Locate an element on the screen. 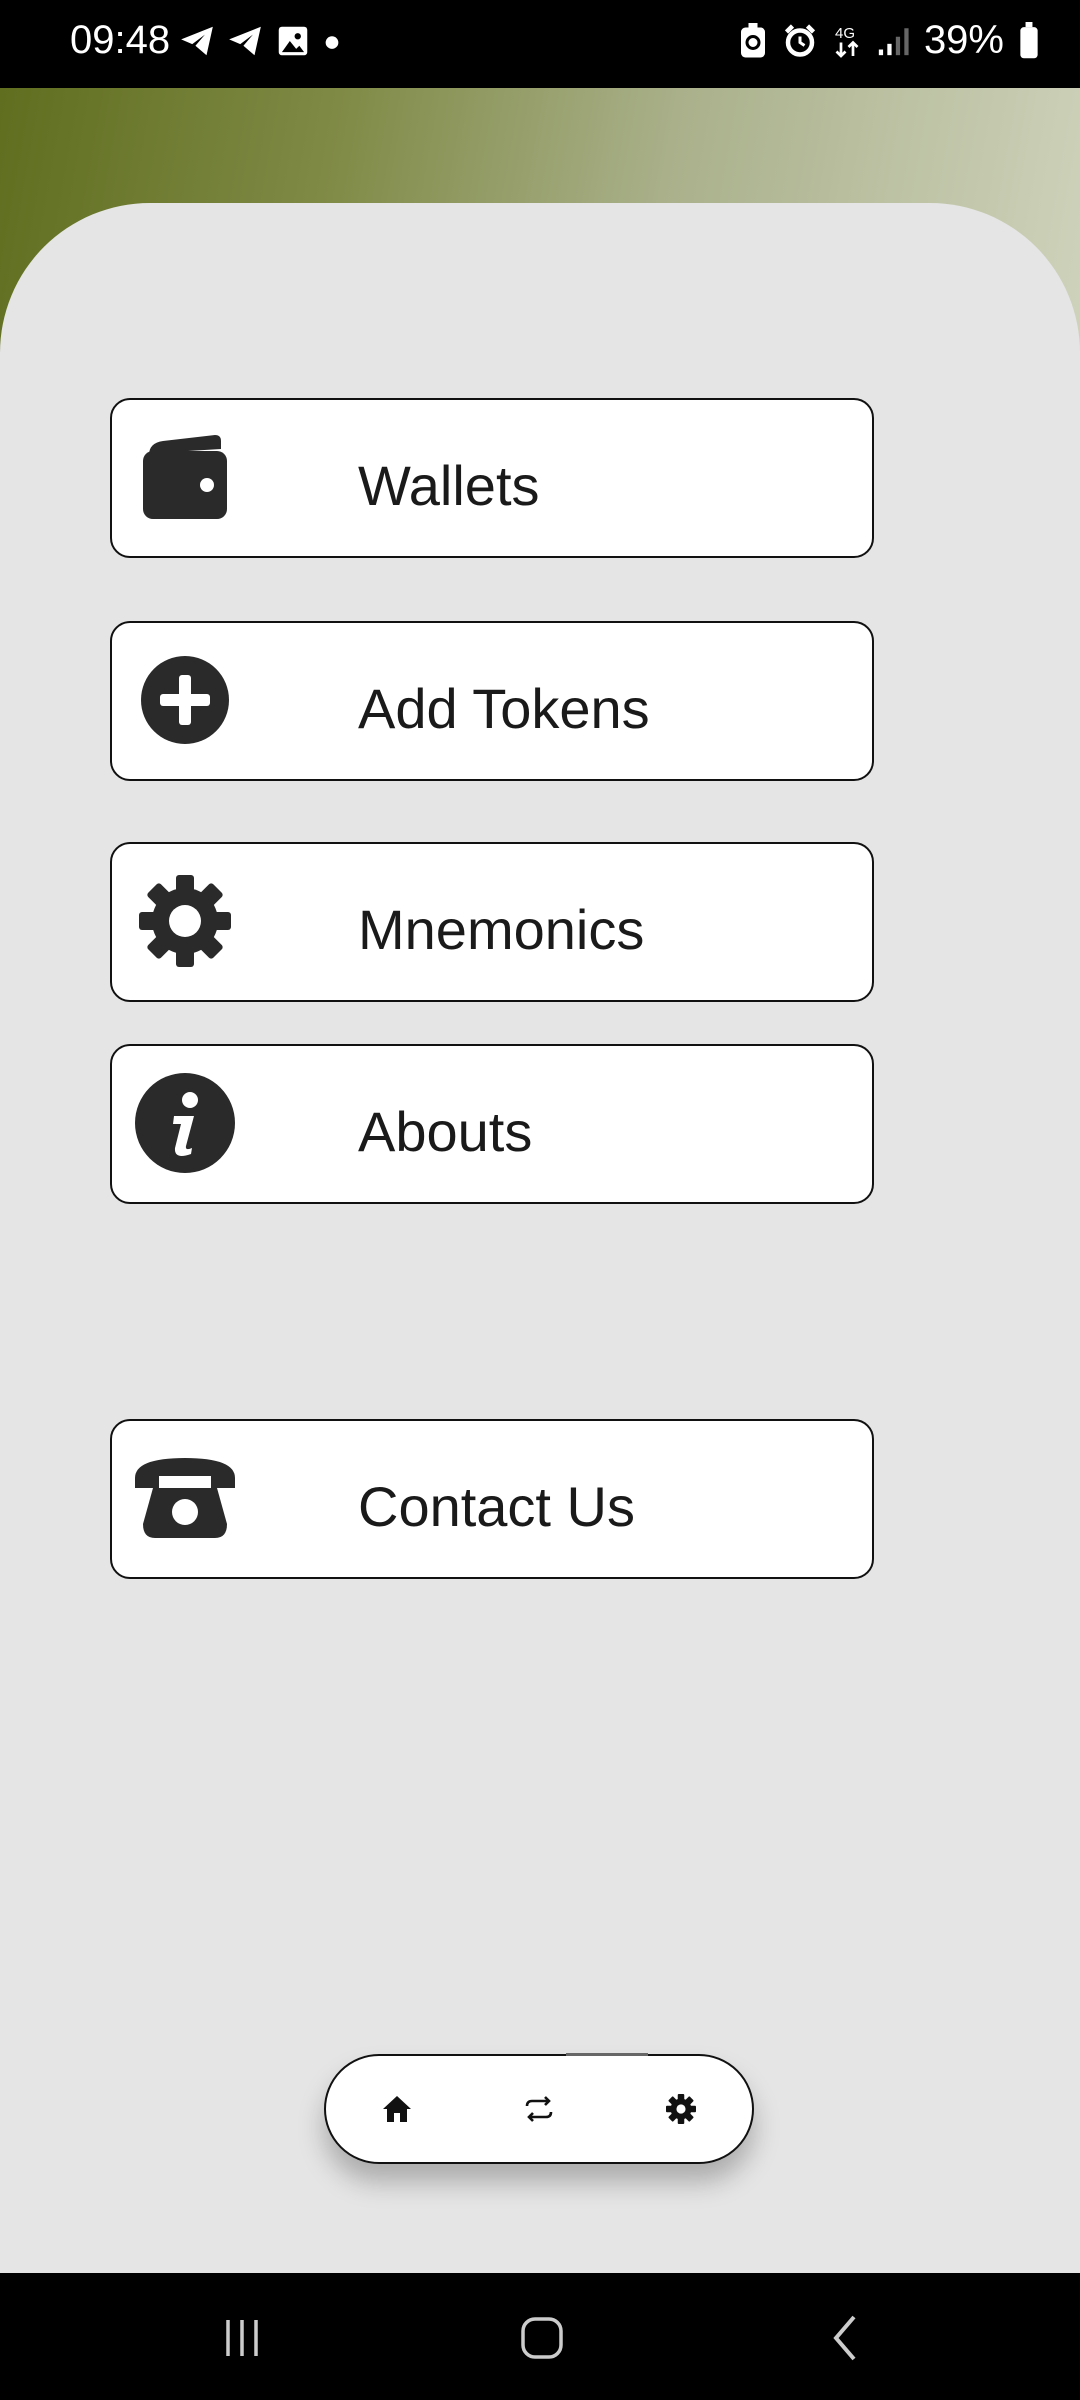 Image resolution: width=1080 pixels, height=2400 pixels. network-4g-icon: 4G is located at coordinates (847, 41).